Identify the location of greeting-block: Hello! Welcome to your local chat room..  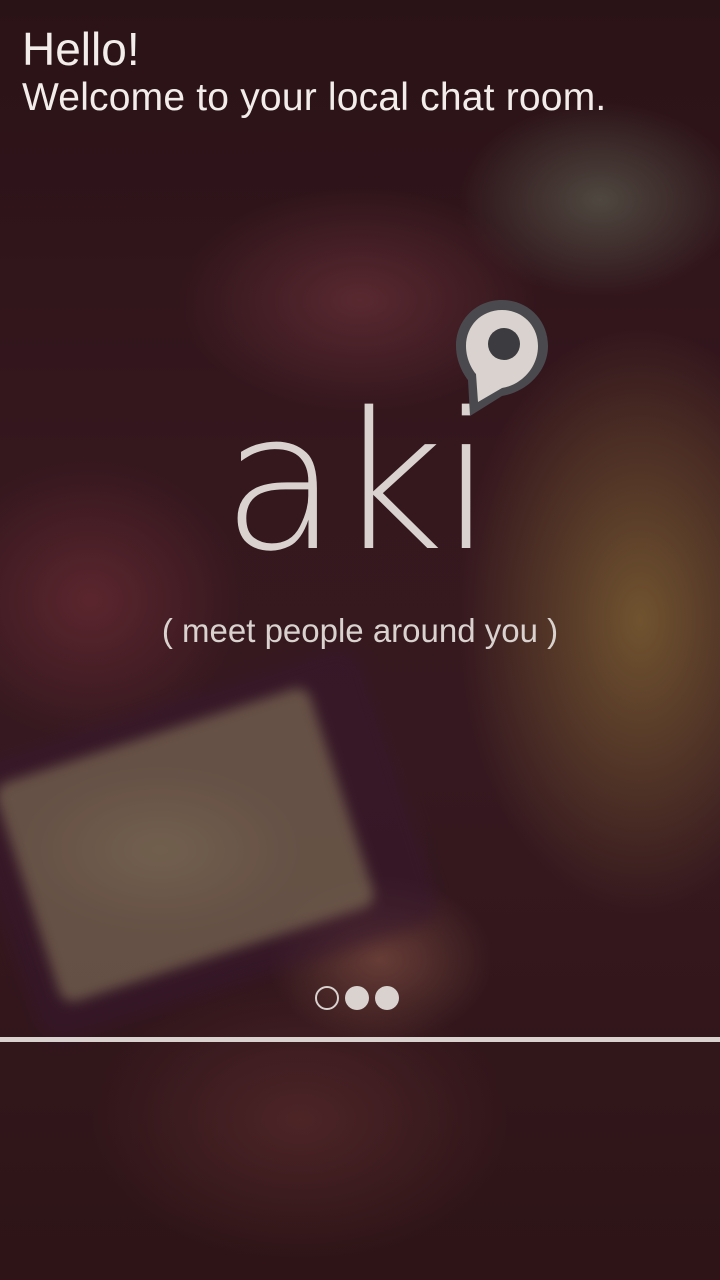
(314, 71).